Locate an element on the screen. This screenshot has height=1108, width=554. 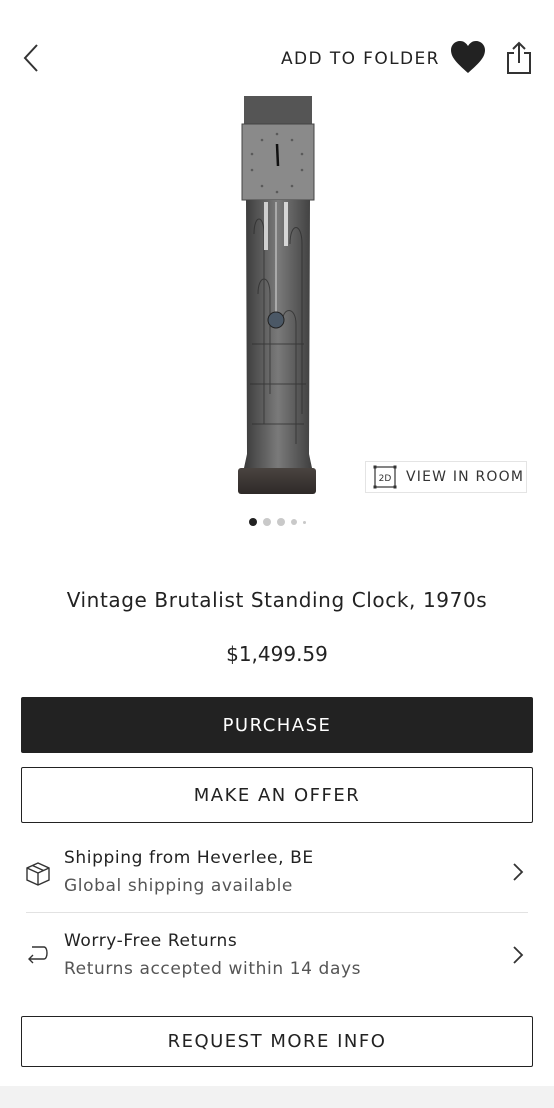
request-more-info-button: REQUEST MORE INFO is located at coordinates (277, 1041).